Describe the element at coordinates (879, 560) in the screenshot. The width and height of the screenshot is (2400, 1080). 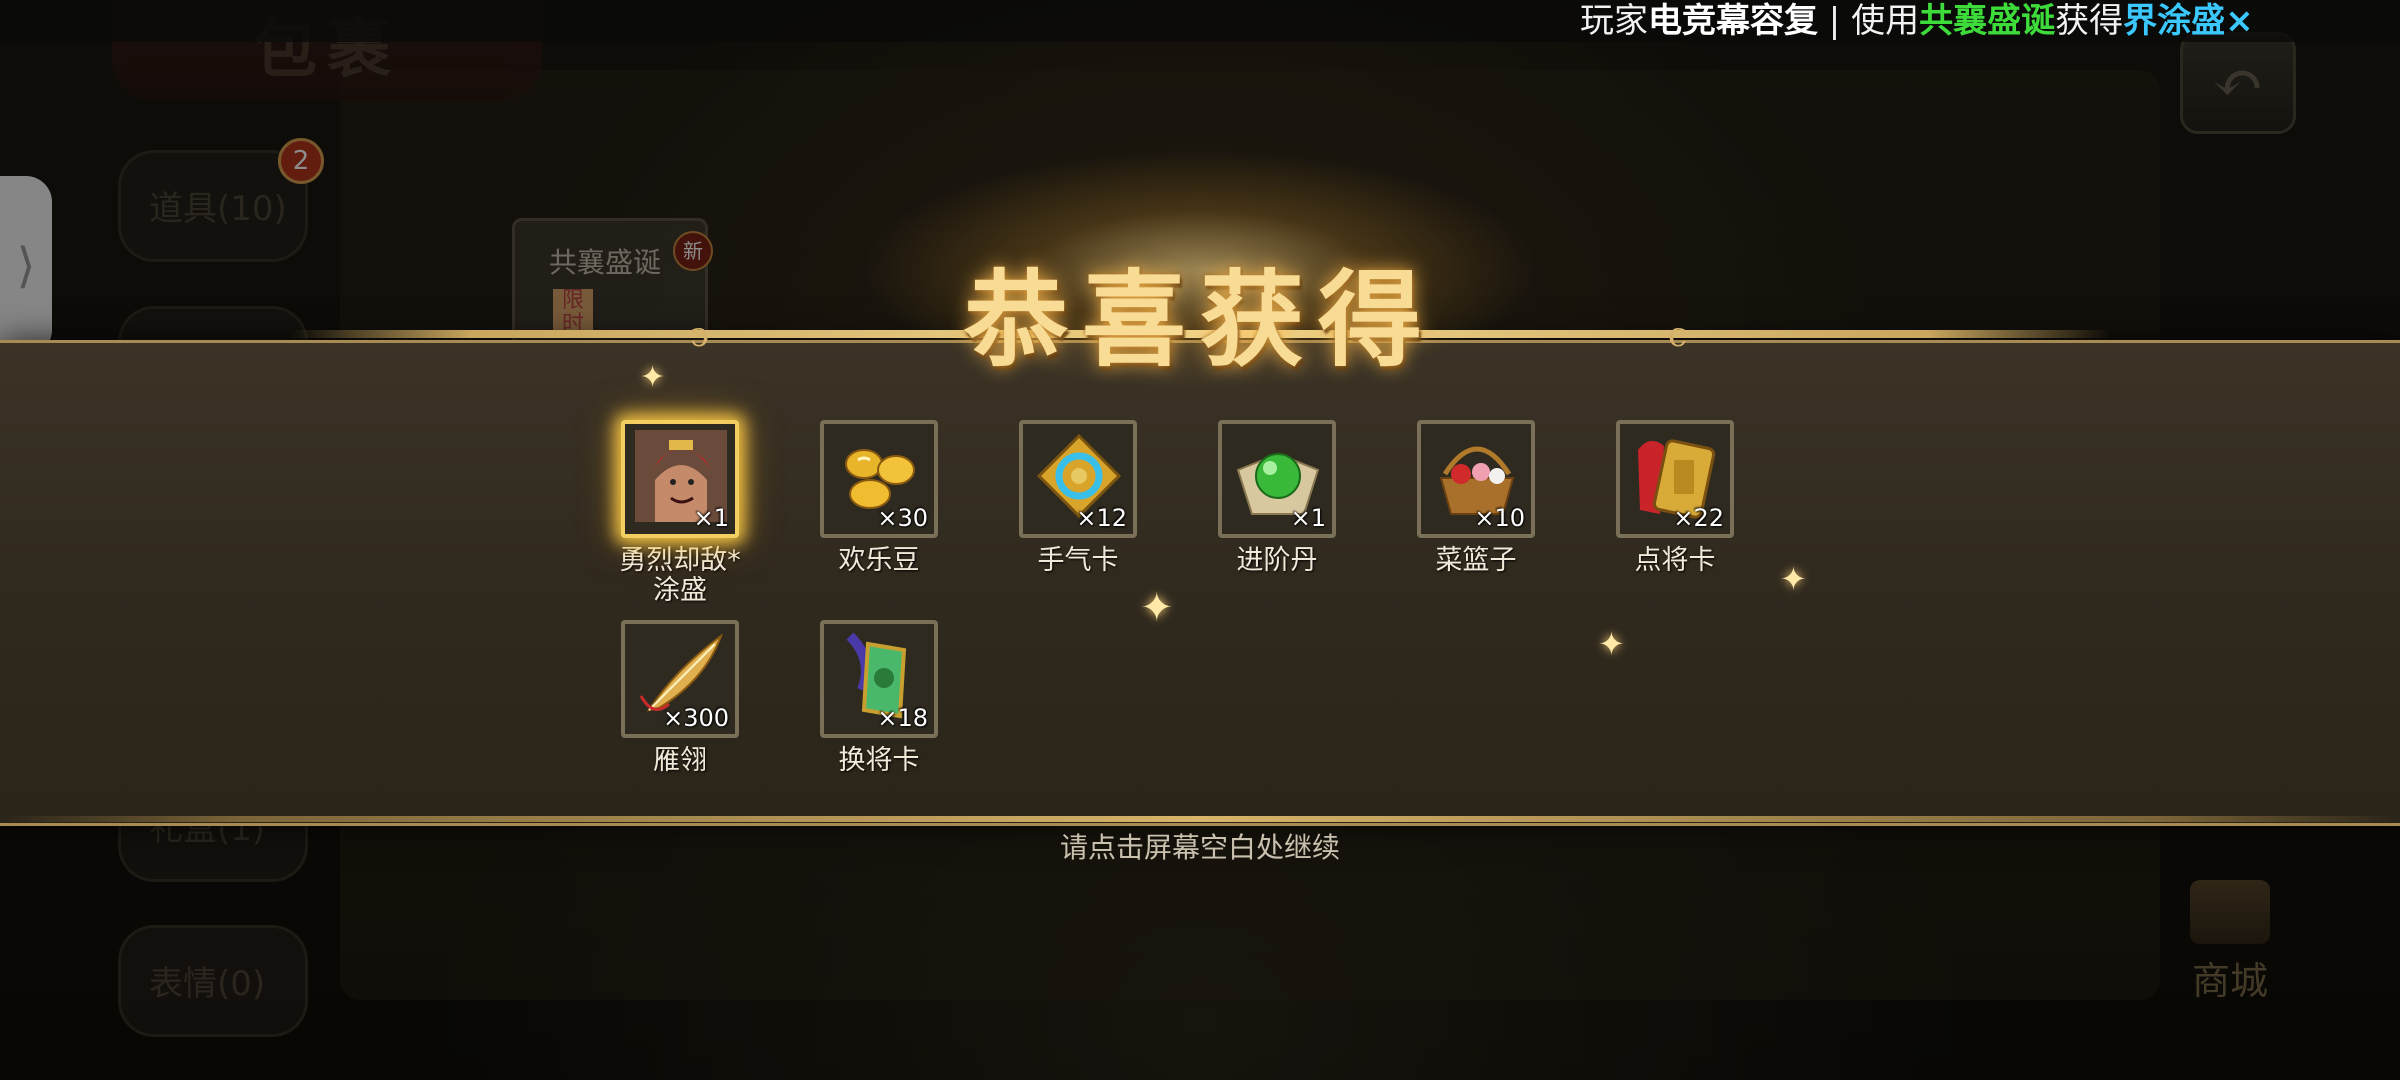
I see `item-name: 欢乐豆` at that location.